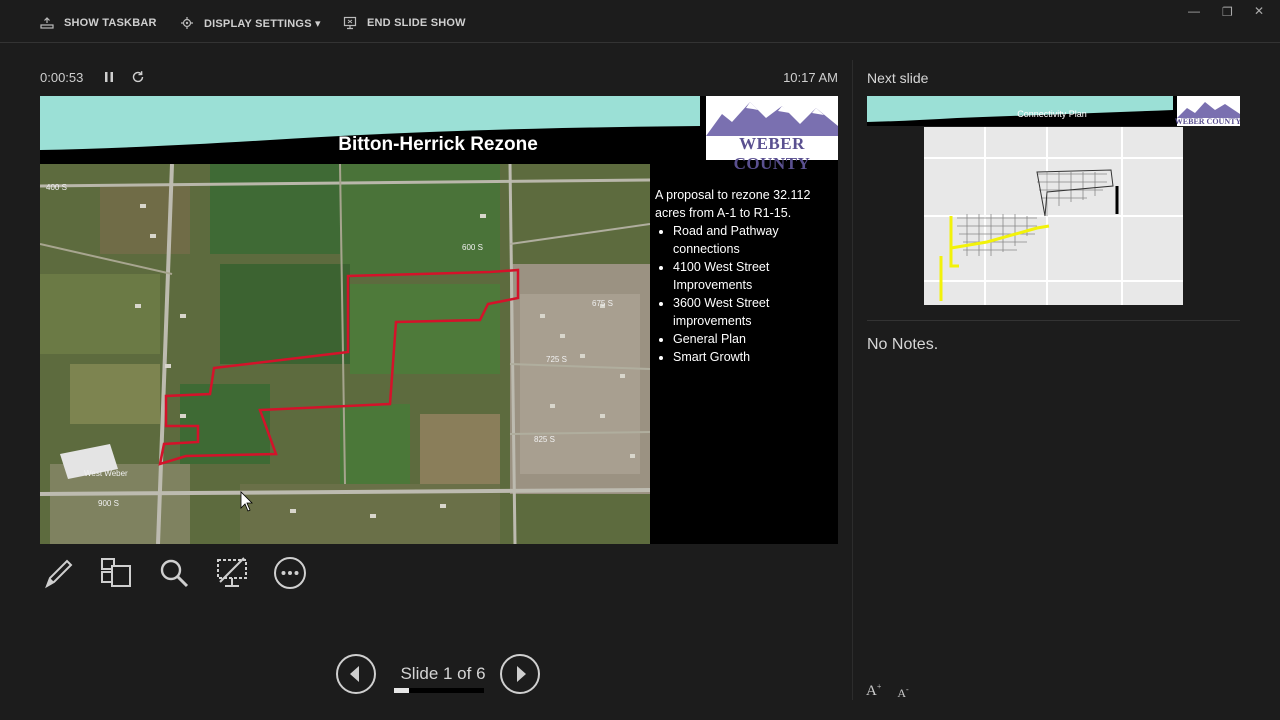 The image size is (1280, 720). I want to click on next-slide-preview: WEBER COUNTY Connectivity Plan, so click(1053, 201).